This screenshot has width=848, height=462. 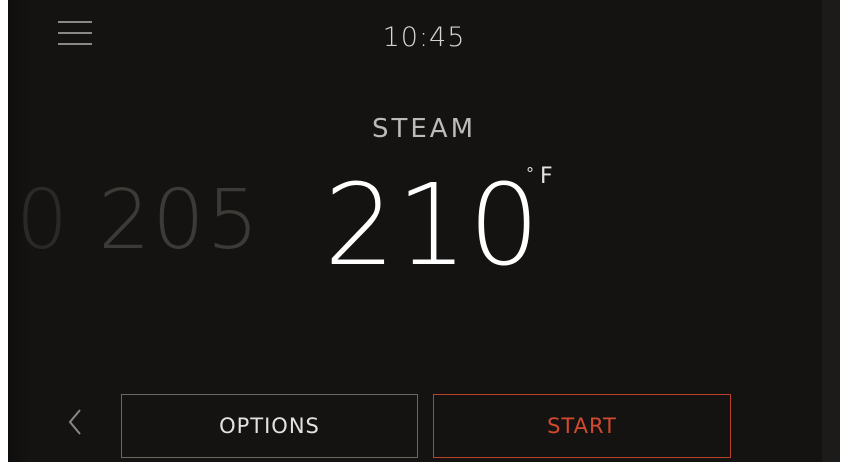 I want to click on start-button-label: START, so click(x=582, y=426).